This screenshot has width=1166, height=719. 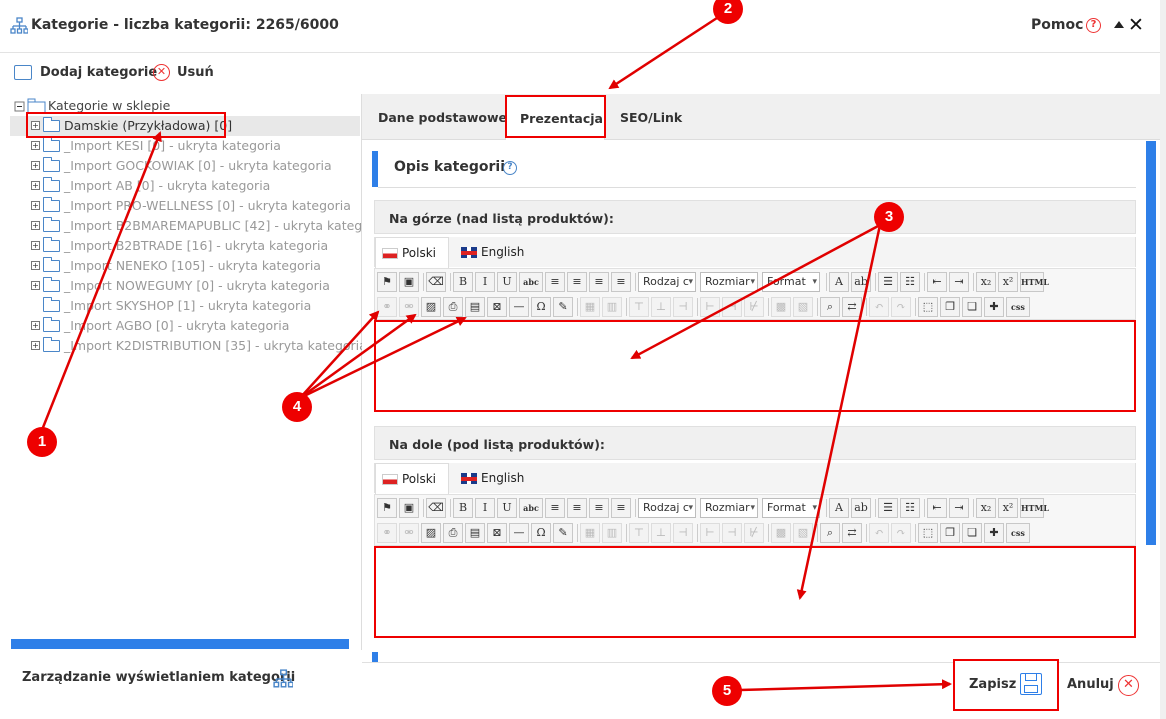 What do you see at coordinates (196, 245) in the screenshot?
I see `tree-item-label: _Import B2BTRADE [16] - ukryta kategoria` at bounding box center [196, 245].